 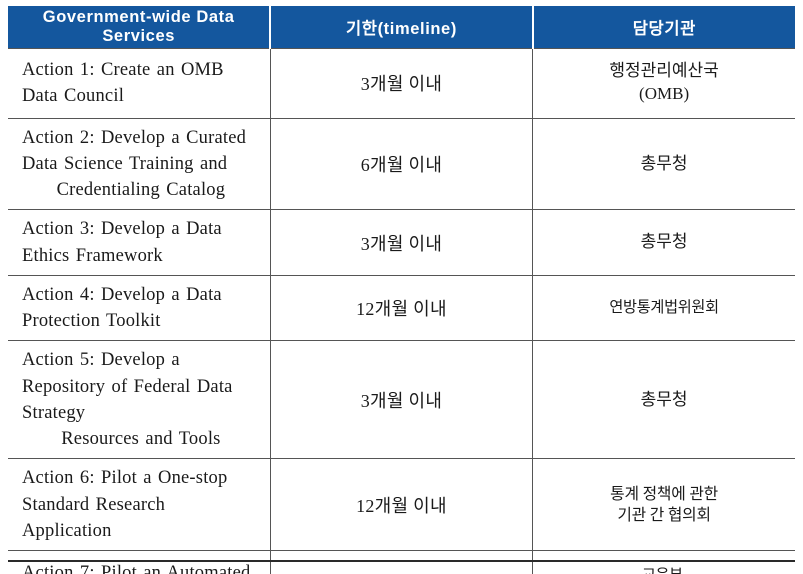 What do you see at coordinates (664, 494) in the screenshot?
I see `agency-text-line-1: 통계 정책에 관한` at bounding box center [664, 494].